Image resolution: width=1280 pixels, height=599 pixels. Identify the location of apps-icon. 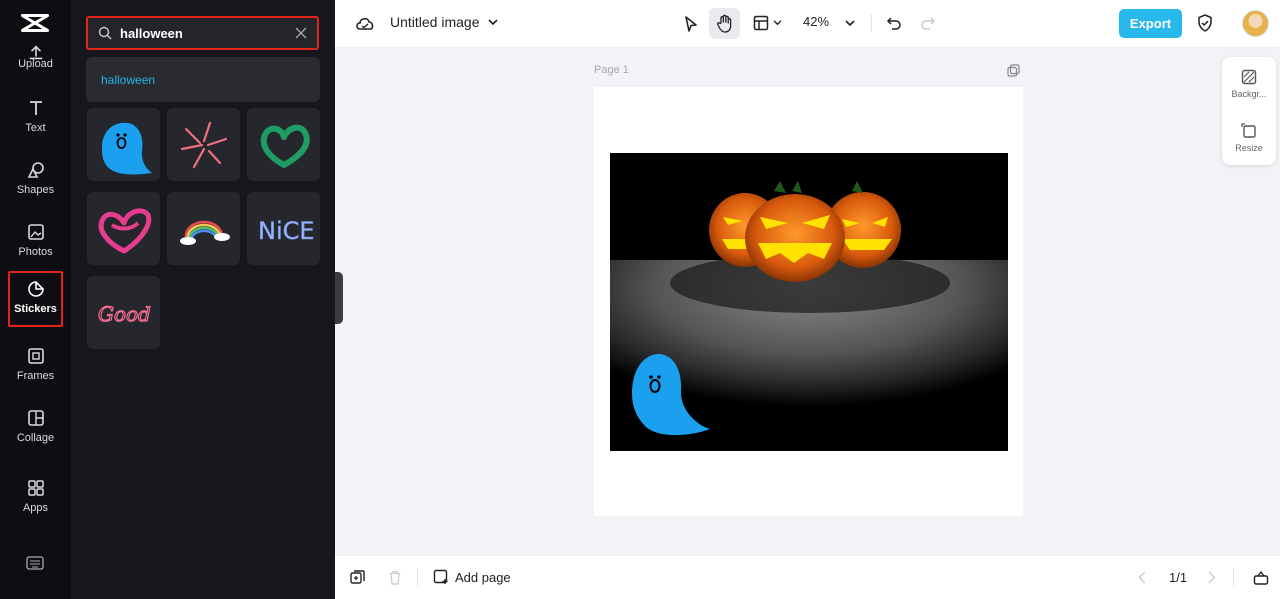
(35, 488).